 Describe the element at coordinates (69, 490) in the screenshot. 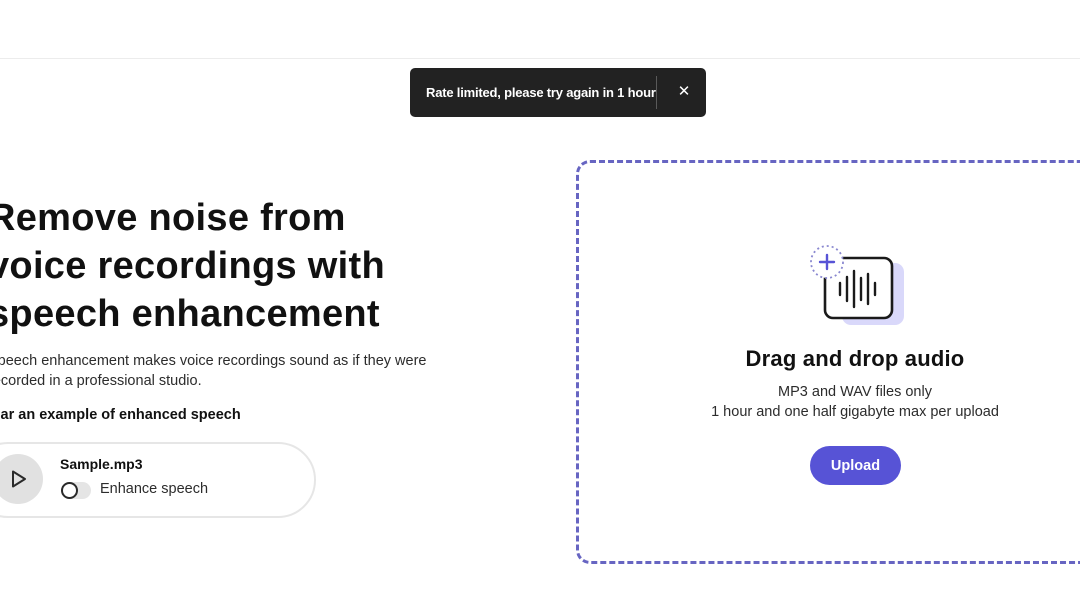

I see `toggle-knob` at that location.